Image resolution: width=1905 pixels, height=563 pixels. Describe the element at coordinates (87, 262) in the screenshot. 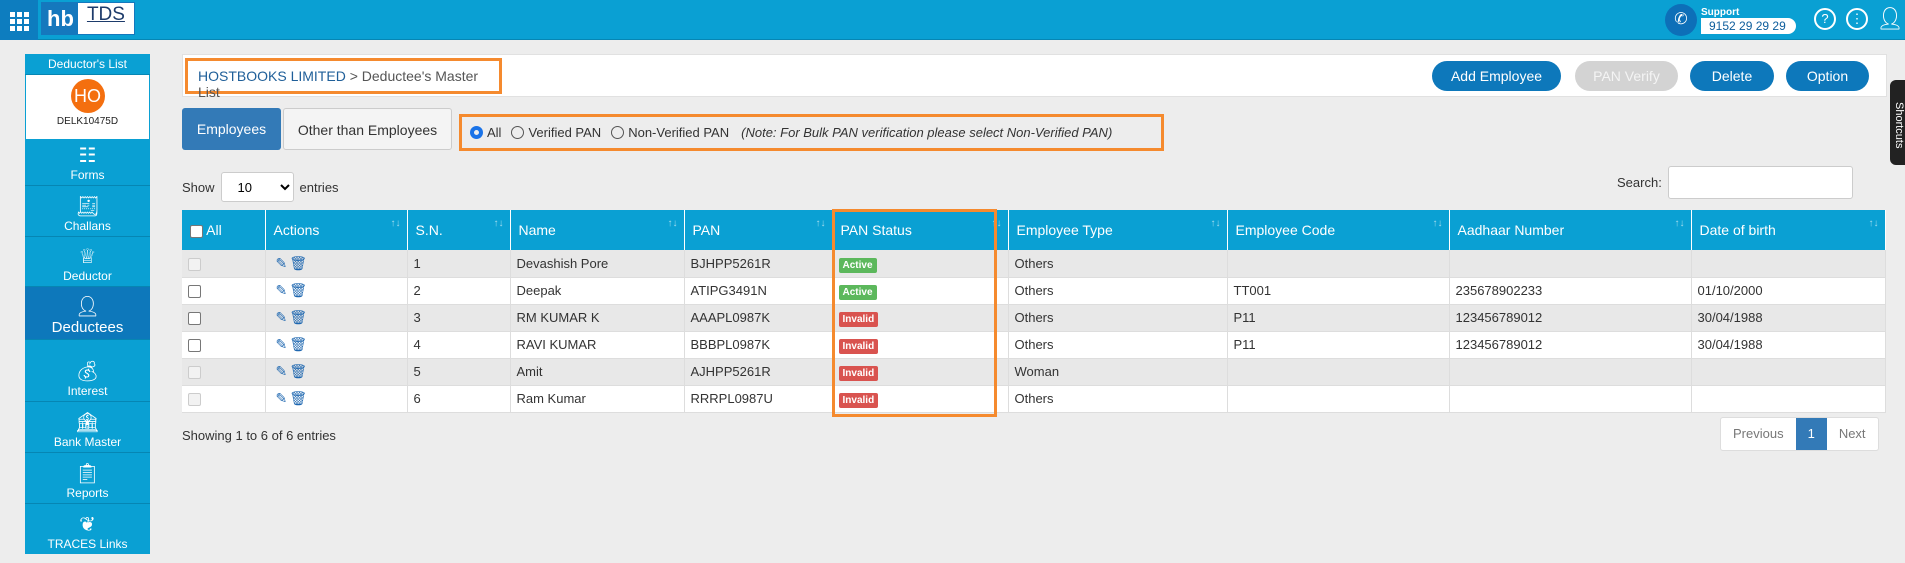

I see `sidebar-item-deductor: ♕ Deductor` at that location.